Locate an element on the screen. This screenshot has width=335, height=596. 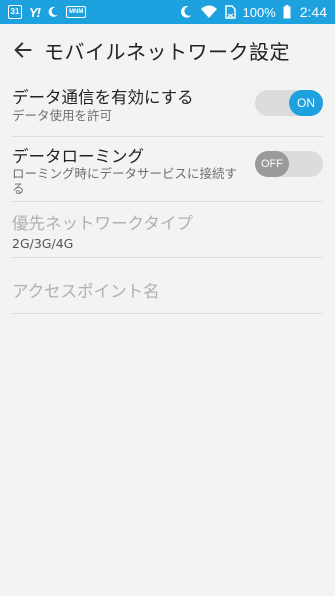
calendar-icon: 31 is located at coordinates (15, 12).